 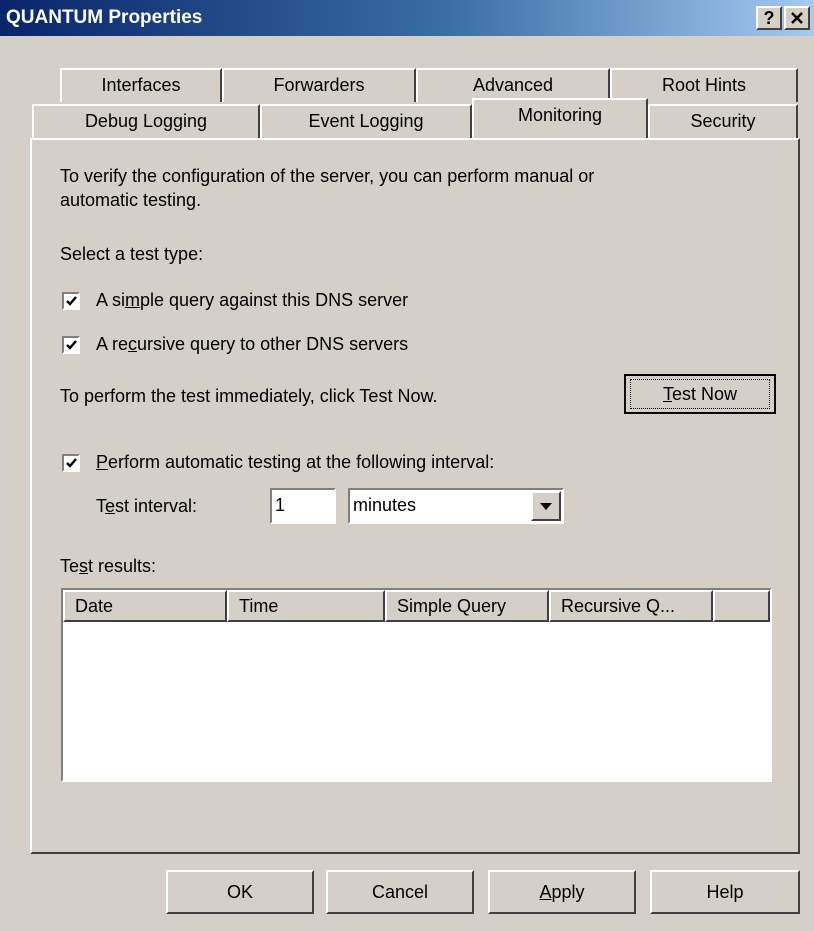 I want to click on button-label: est Now, so click(x=704, y=394).